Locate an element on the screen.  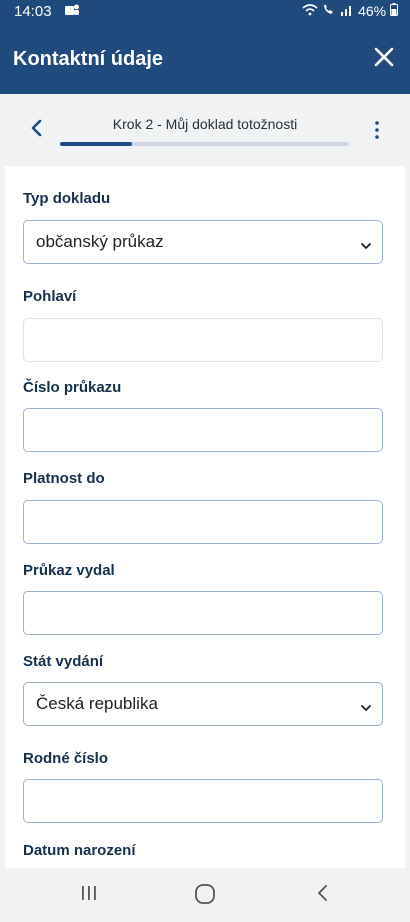
progress-fill is located at coordinates (96, 144).